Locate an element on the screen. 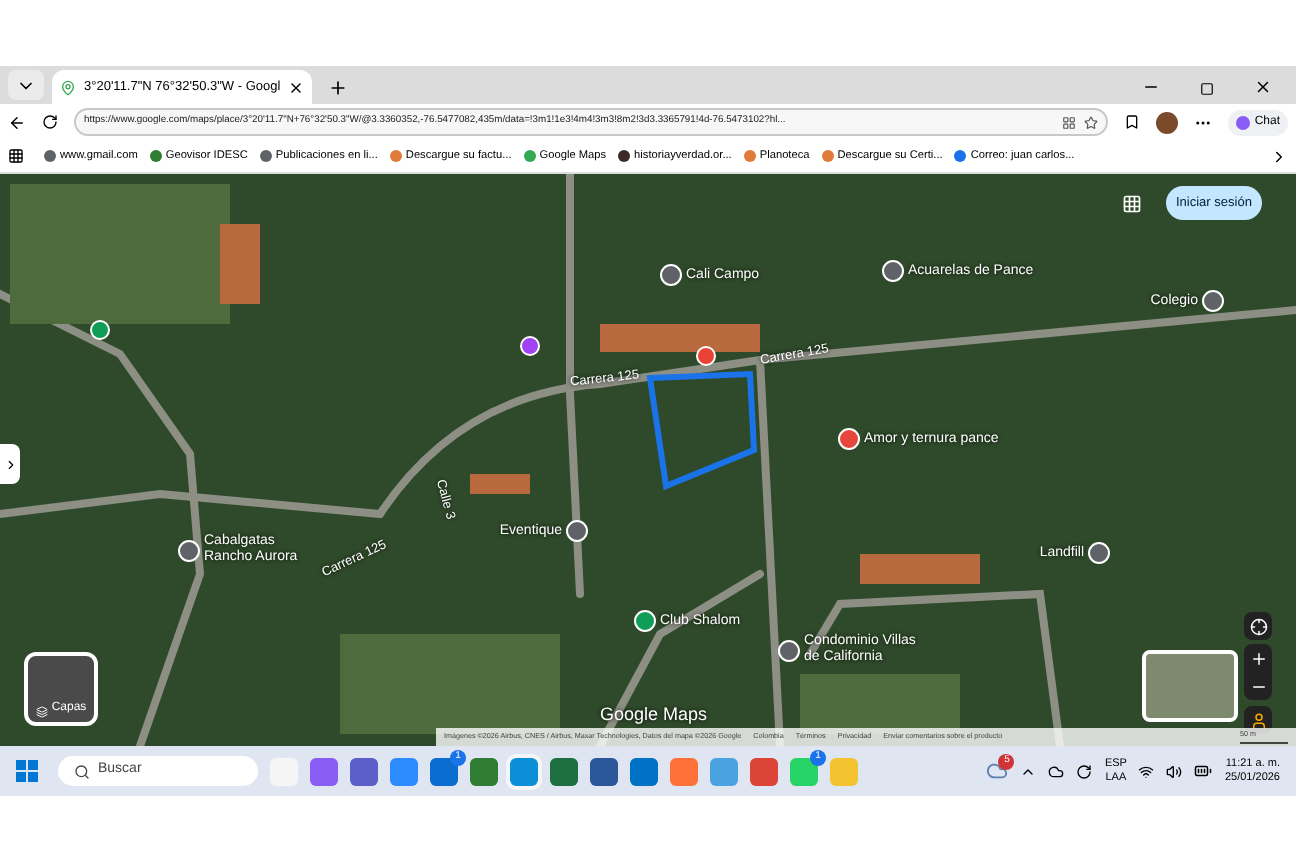 The height and width of the screenshot is (860, 1296). pegman-icon is located at coordinates (1258, 720).